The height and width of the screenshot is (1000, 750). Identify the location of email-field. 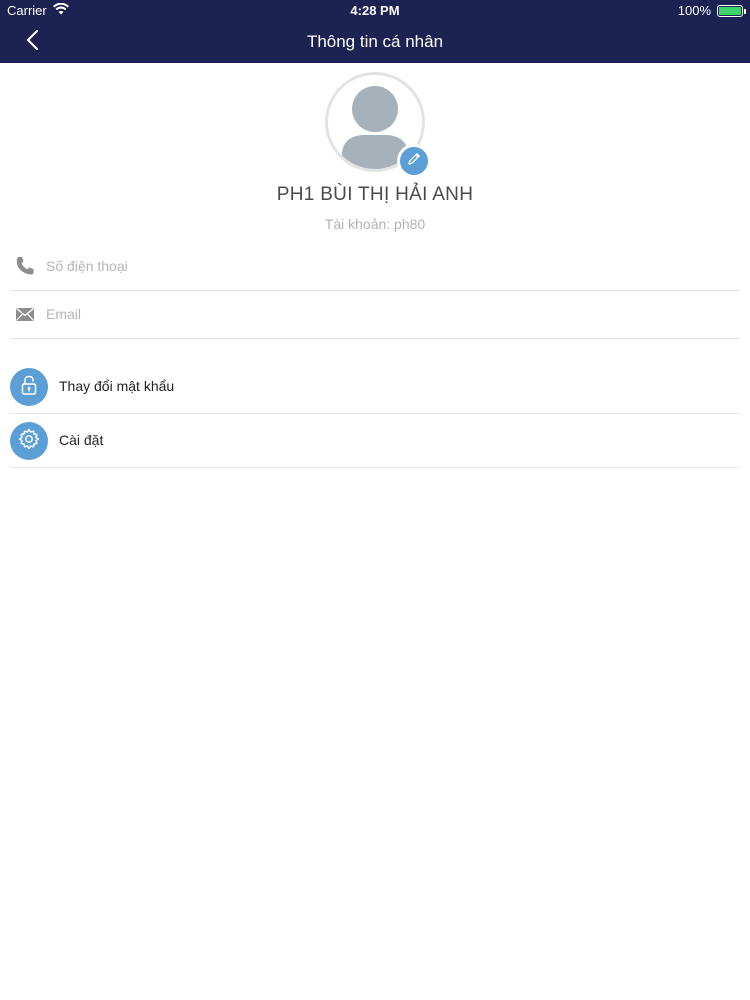
(375, 315).